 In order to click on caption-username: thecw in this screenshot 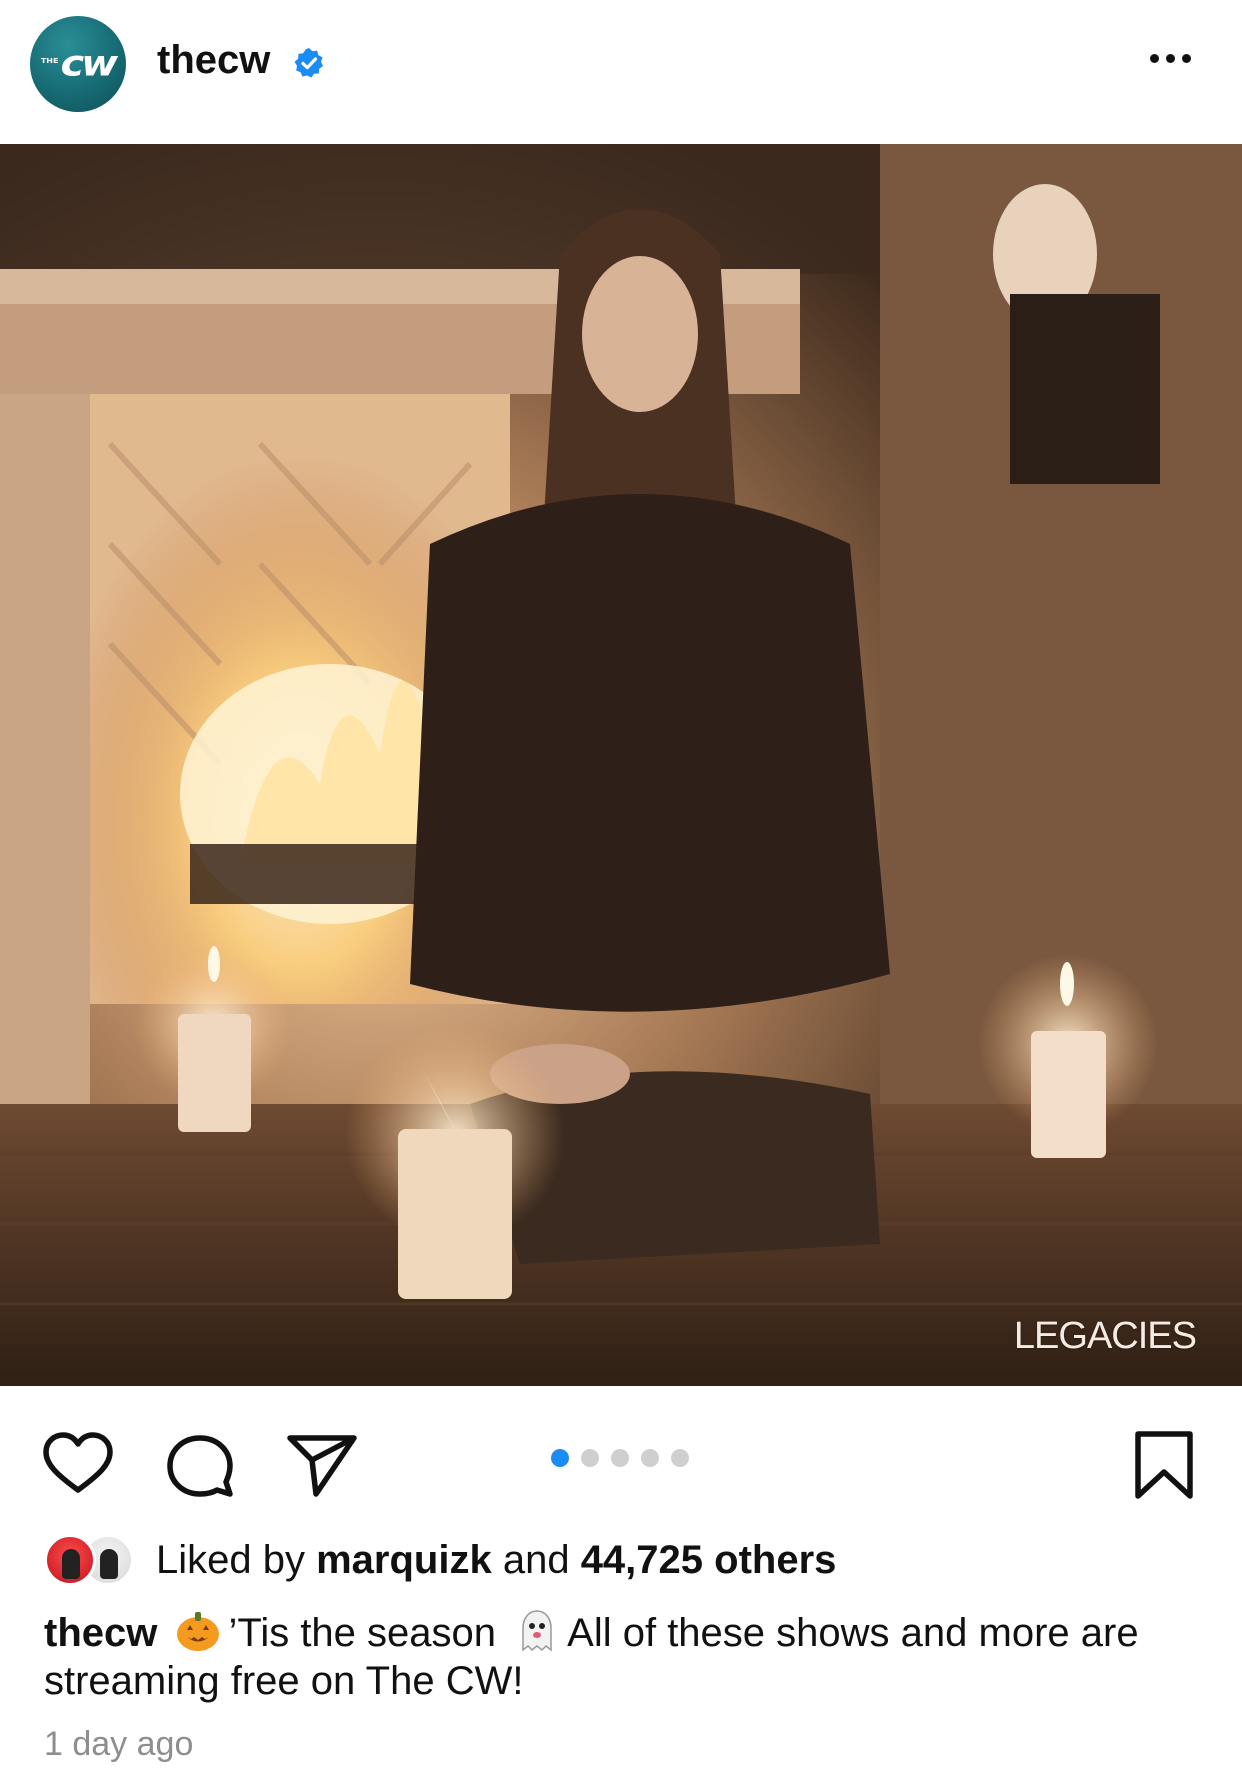, I will do `click(100, 1633)`.